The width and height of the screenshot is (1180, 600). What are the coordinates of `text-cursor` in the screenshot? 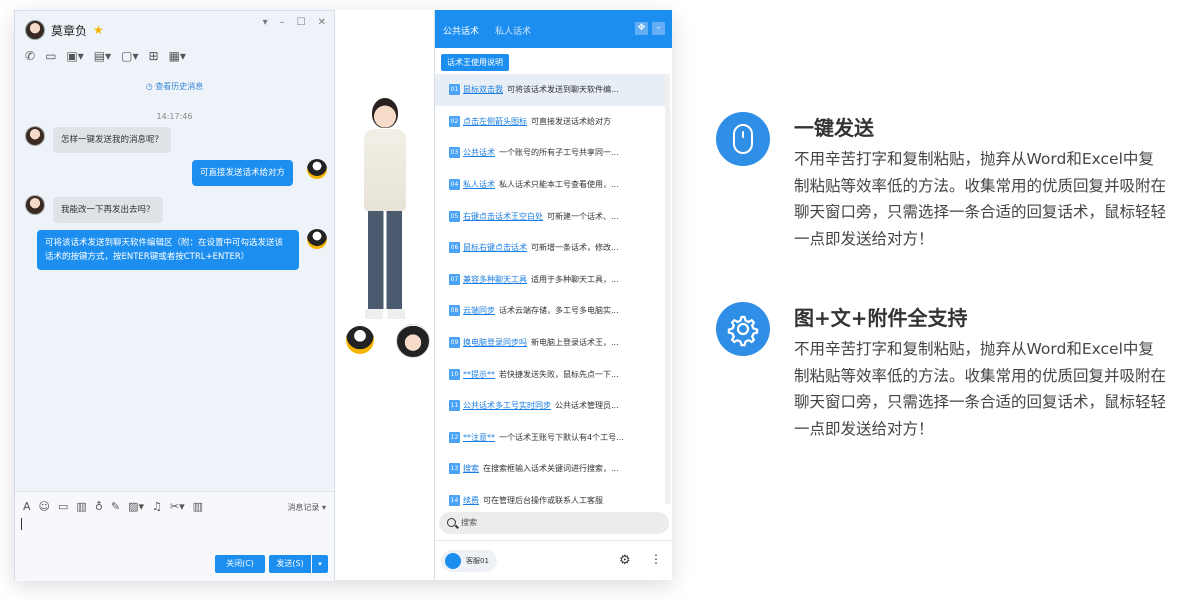 It's located at (21, 524).